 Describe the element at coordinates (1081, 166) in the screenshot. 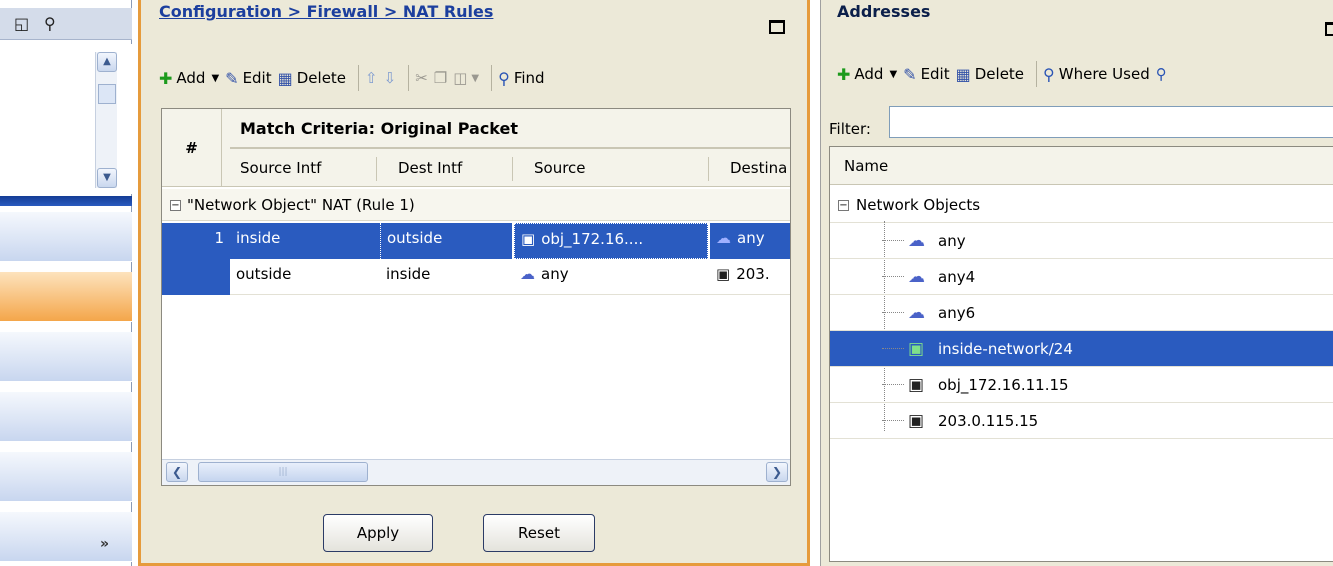

I see `column-header-name: Name` at that location.